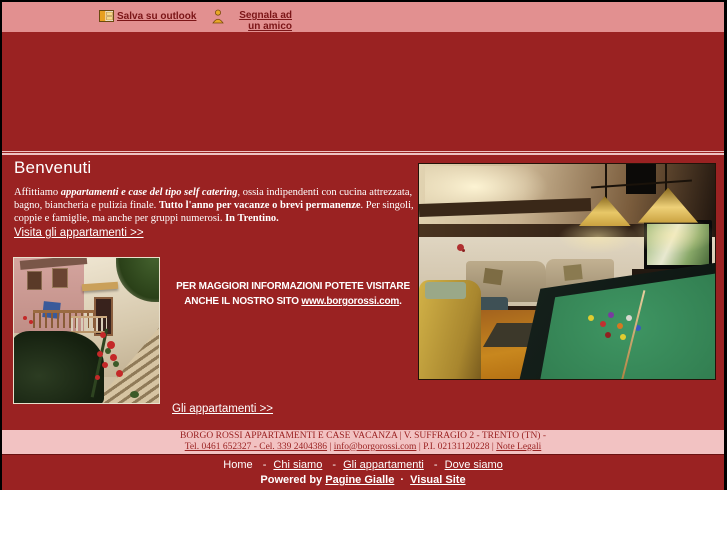 The height and width of the screenshot is (545, 727). I want to click on tell-a-friend-link: Segnala ad un amico, so click(259, 21).